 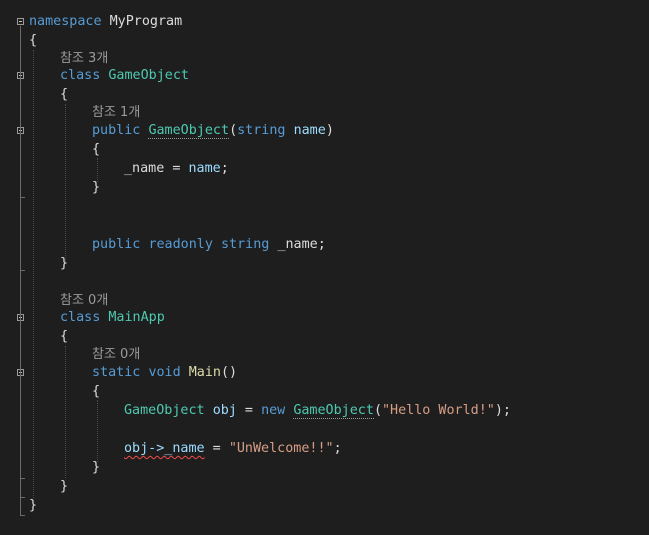 What do you see at coordinates (116, 372) in the screenshot?
I see `keyword: static` at bounding box center [116, 372].